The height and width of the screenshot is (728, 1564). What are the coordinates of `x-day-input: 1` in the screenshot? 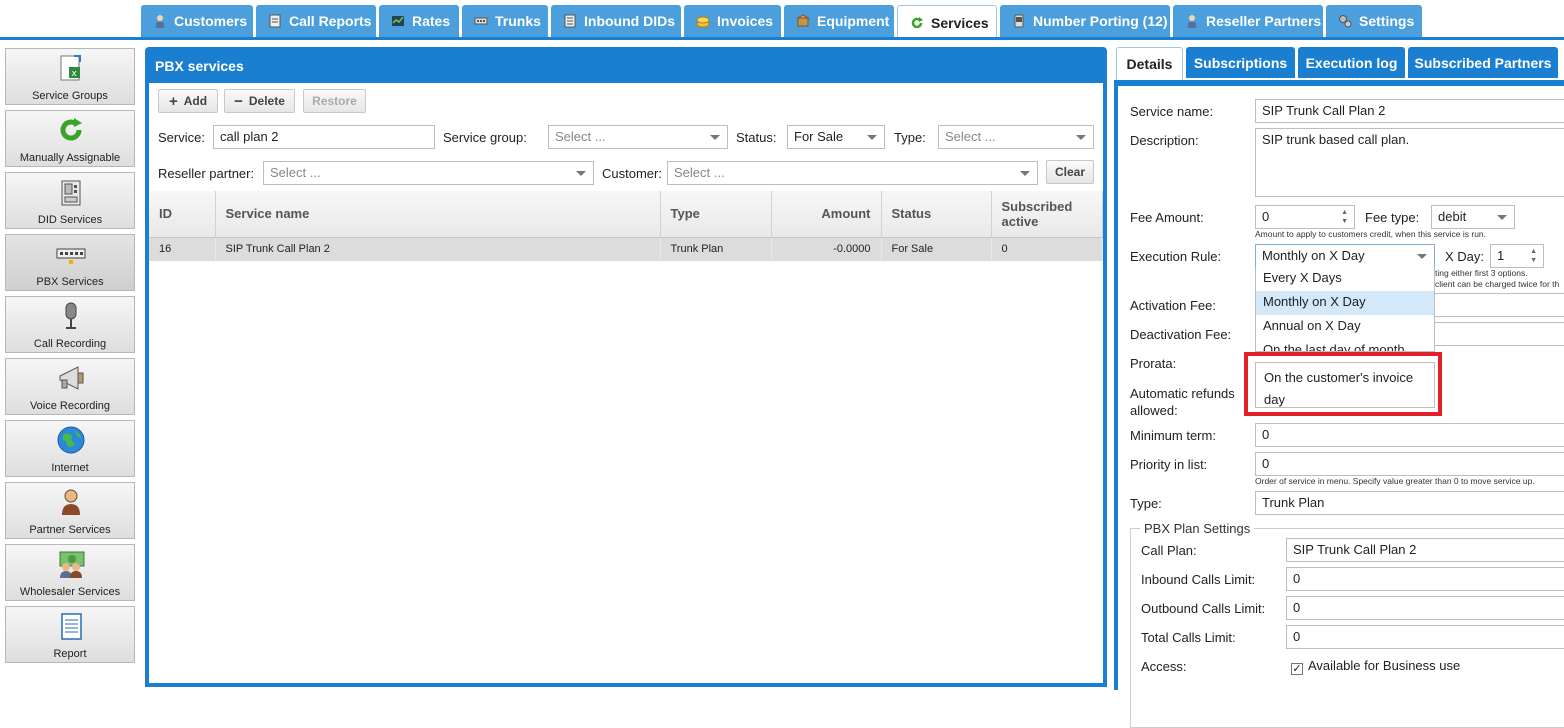 It's located at (1517, 256).